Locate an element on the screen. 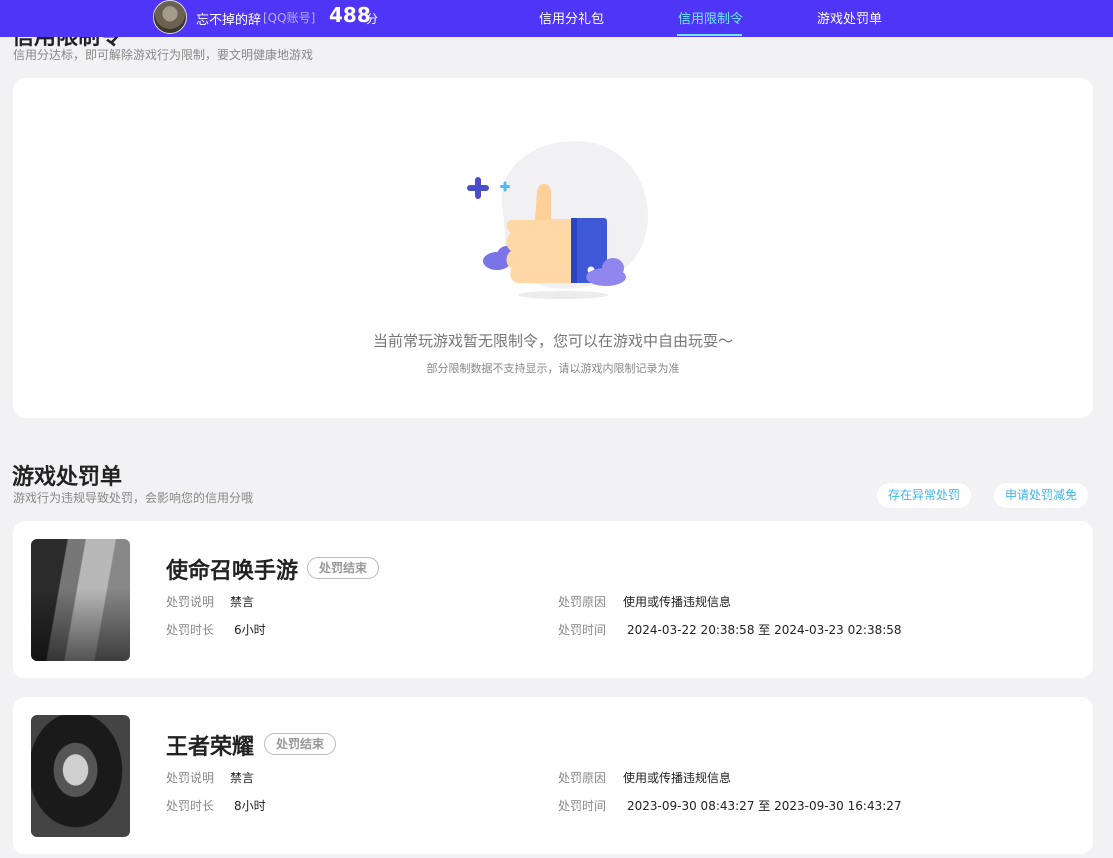 The image size is (1113, 858). top-nav-bar: 忘不掉的辞 [QQ账号] 488 分 信用分礼包 信用限制令 游戏处罚单 is located at coordinates (556, 18).